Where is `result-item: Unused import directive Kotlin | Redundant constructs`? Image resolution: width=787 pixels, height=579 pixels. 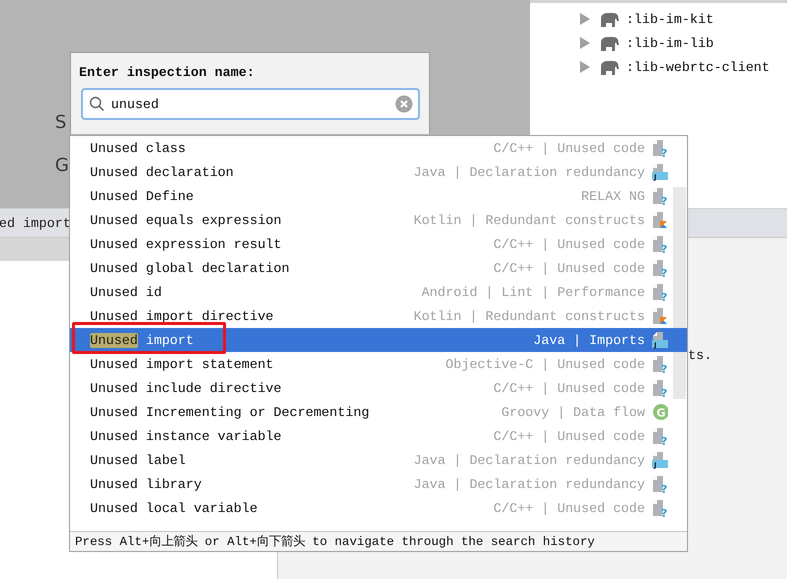
result-item: Unused import directive Kotlin | Redundant constructs is located at coordinates (378, 316).